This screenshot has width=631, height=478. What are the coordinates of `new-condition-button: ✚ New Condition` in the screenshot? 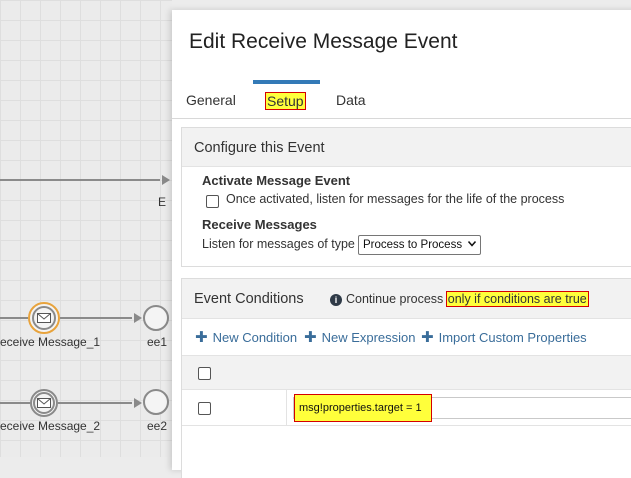 It's located at (246, 337).